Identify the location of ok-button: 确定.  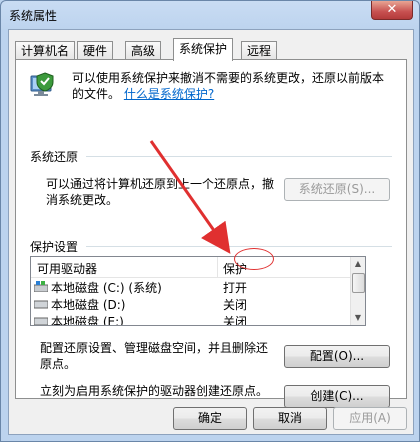
(210, 418).